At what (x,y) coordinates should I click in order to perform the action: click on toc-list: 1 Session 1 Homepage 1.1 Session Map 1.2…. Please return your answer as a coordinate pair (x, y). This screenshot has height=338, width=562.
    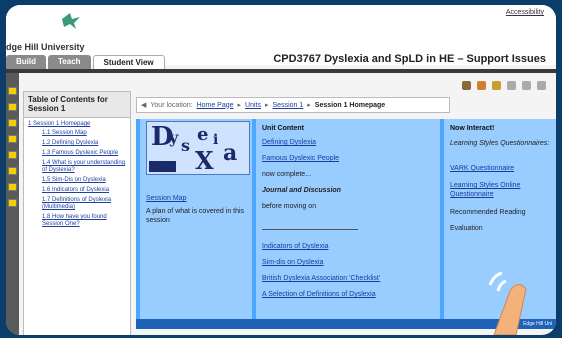
    Looking at the image, I should click on (77, 226).